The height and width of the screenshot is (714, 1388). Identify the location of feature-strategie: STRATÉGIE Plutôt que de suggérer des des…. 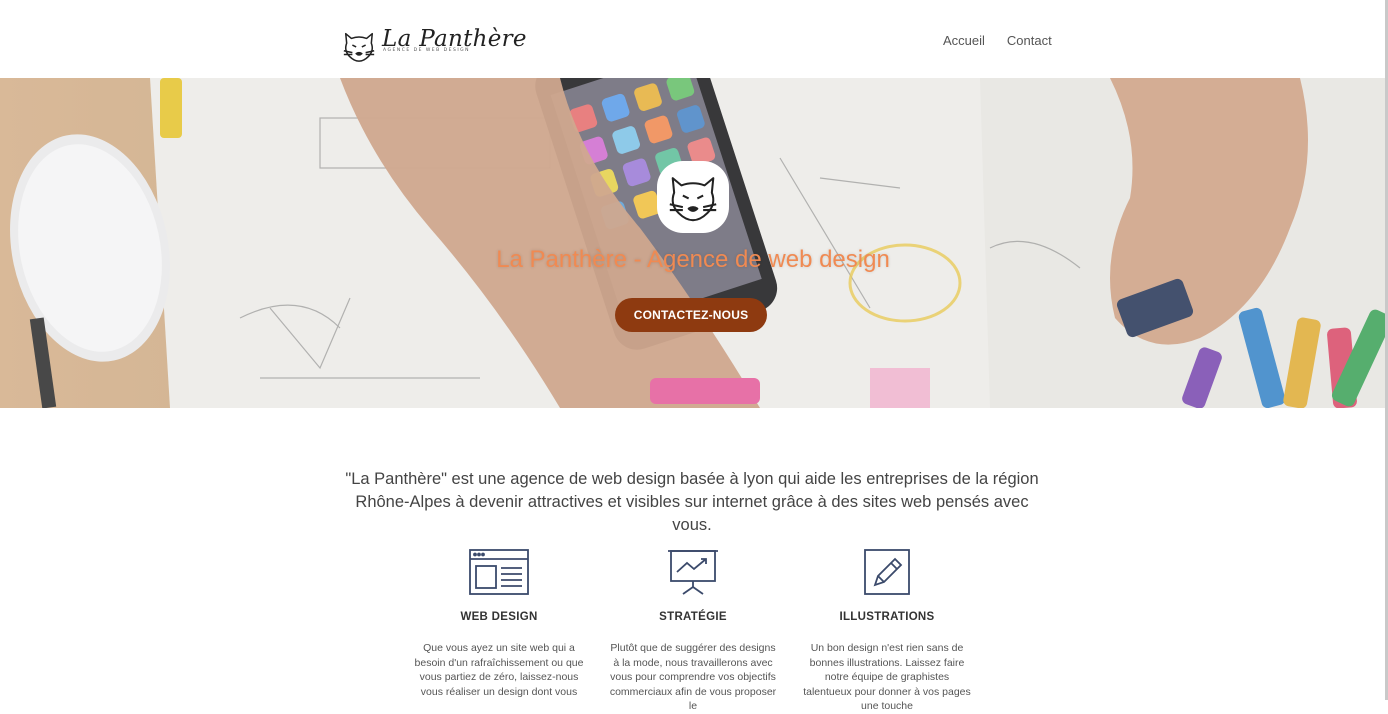
(693, 631).